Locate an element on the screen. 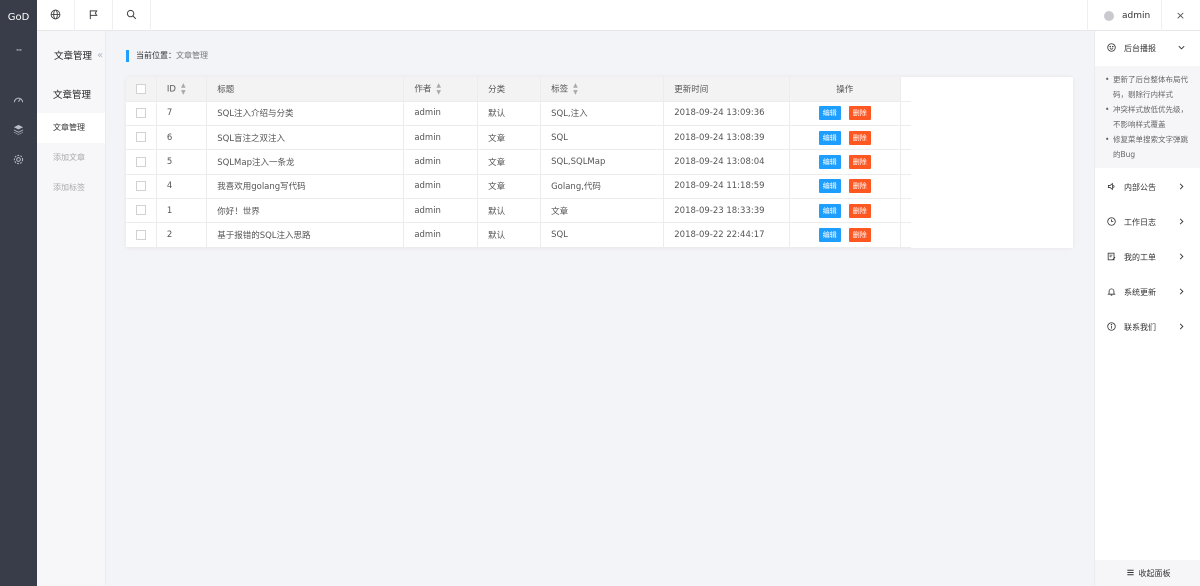 Image resolution: width=1200 pixels, height=586 pixels. search-icon is located at coordinates (131, 16).